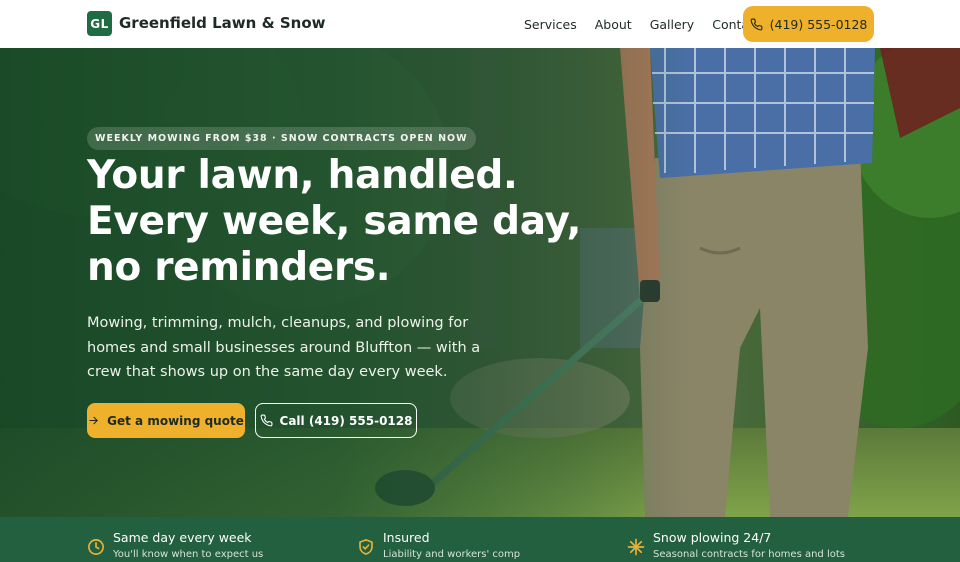 Image resolution: width=960 pixels, height=562 pixels. I want to click on nav-services-link: Services, so click(550, 24).